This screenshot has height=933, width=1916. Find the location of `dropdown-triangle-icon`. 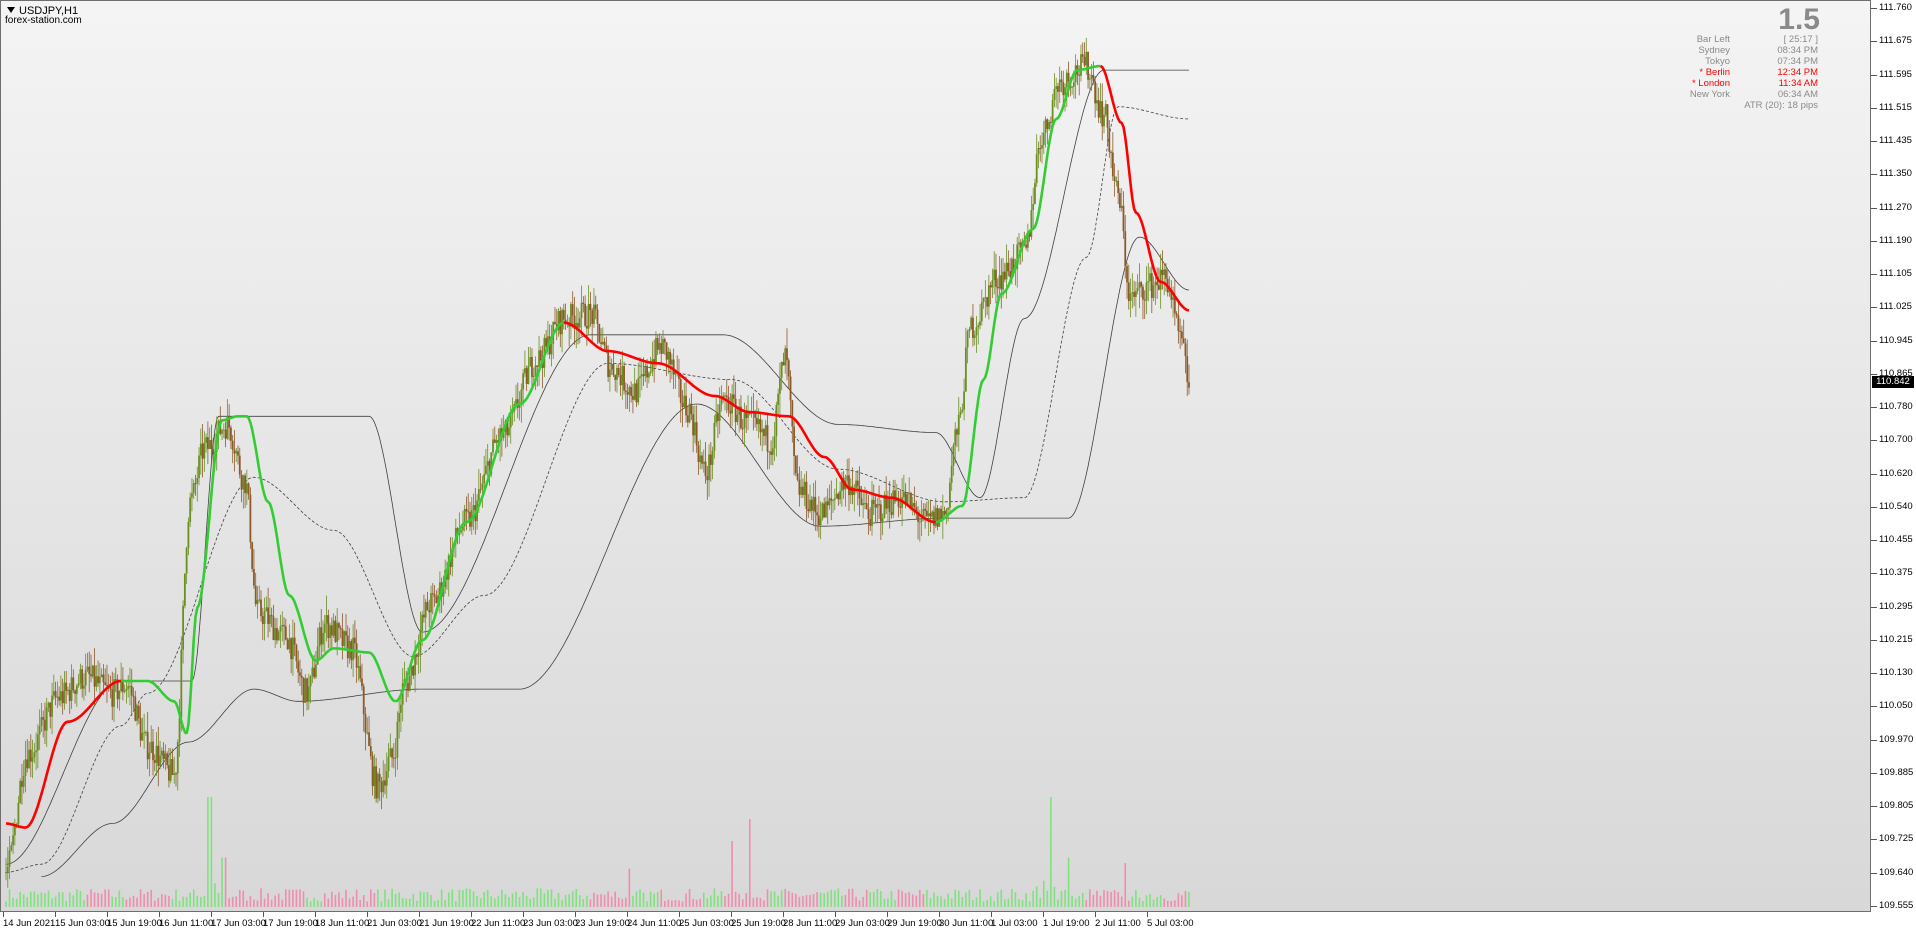

dropdown-triangle-icon is located at coordinates (11, 10).